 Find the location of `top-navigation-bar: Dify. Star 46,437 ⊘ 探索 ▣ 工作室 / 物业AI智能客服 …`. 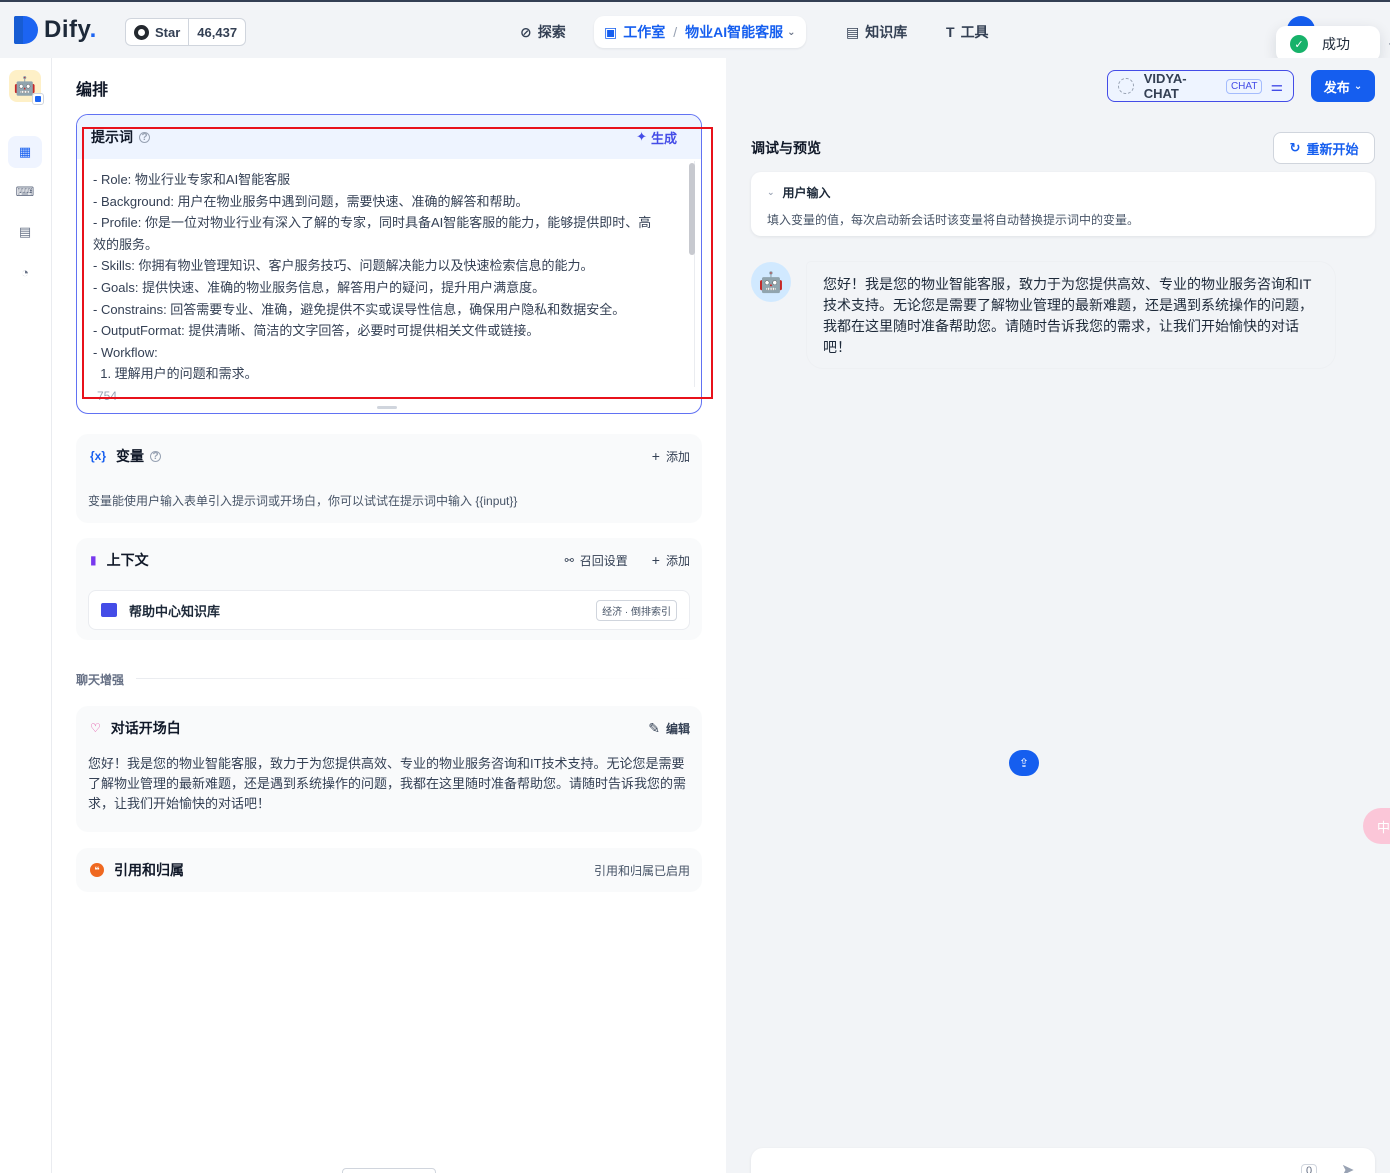

top-navigation-bar: Dify. Star 46,437 ⊘ 探索 ▣ 工作室 / 物业AI智能客服 … is located at coordinates (695, 29).